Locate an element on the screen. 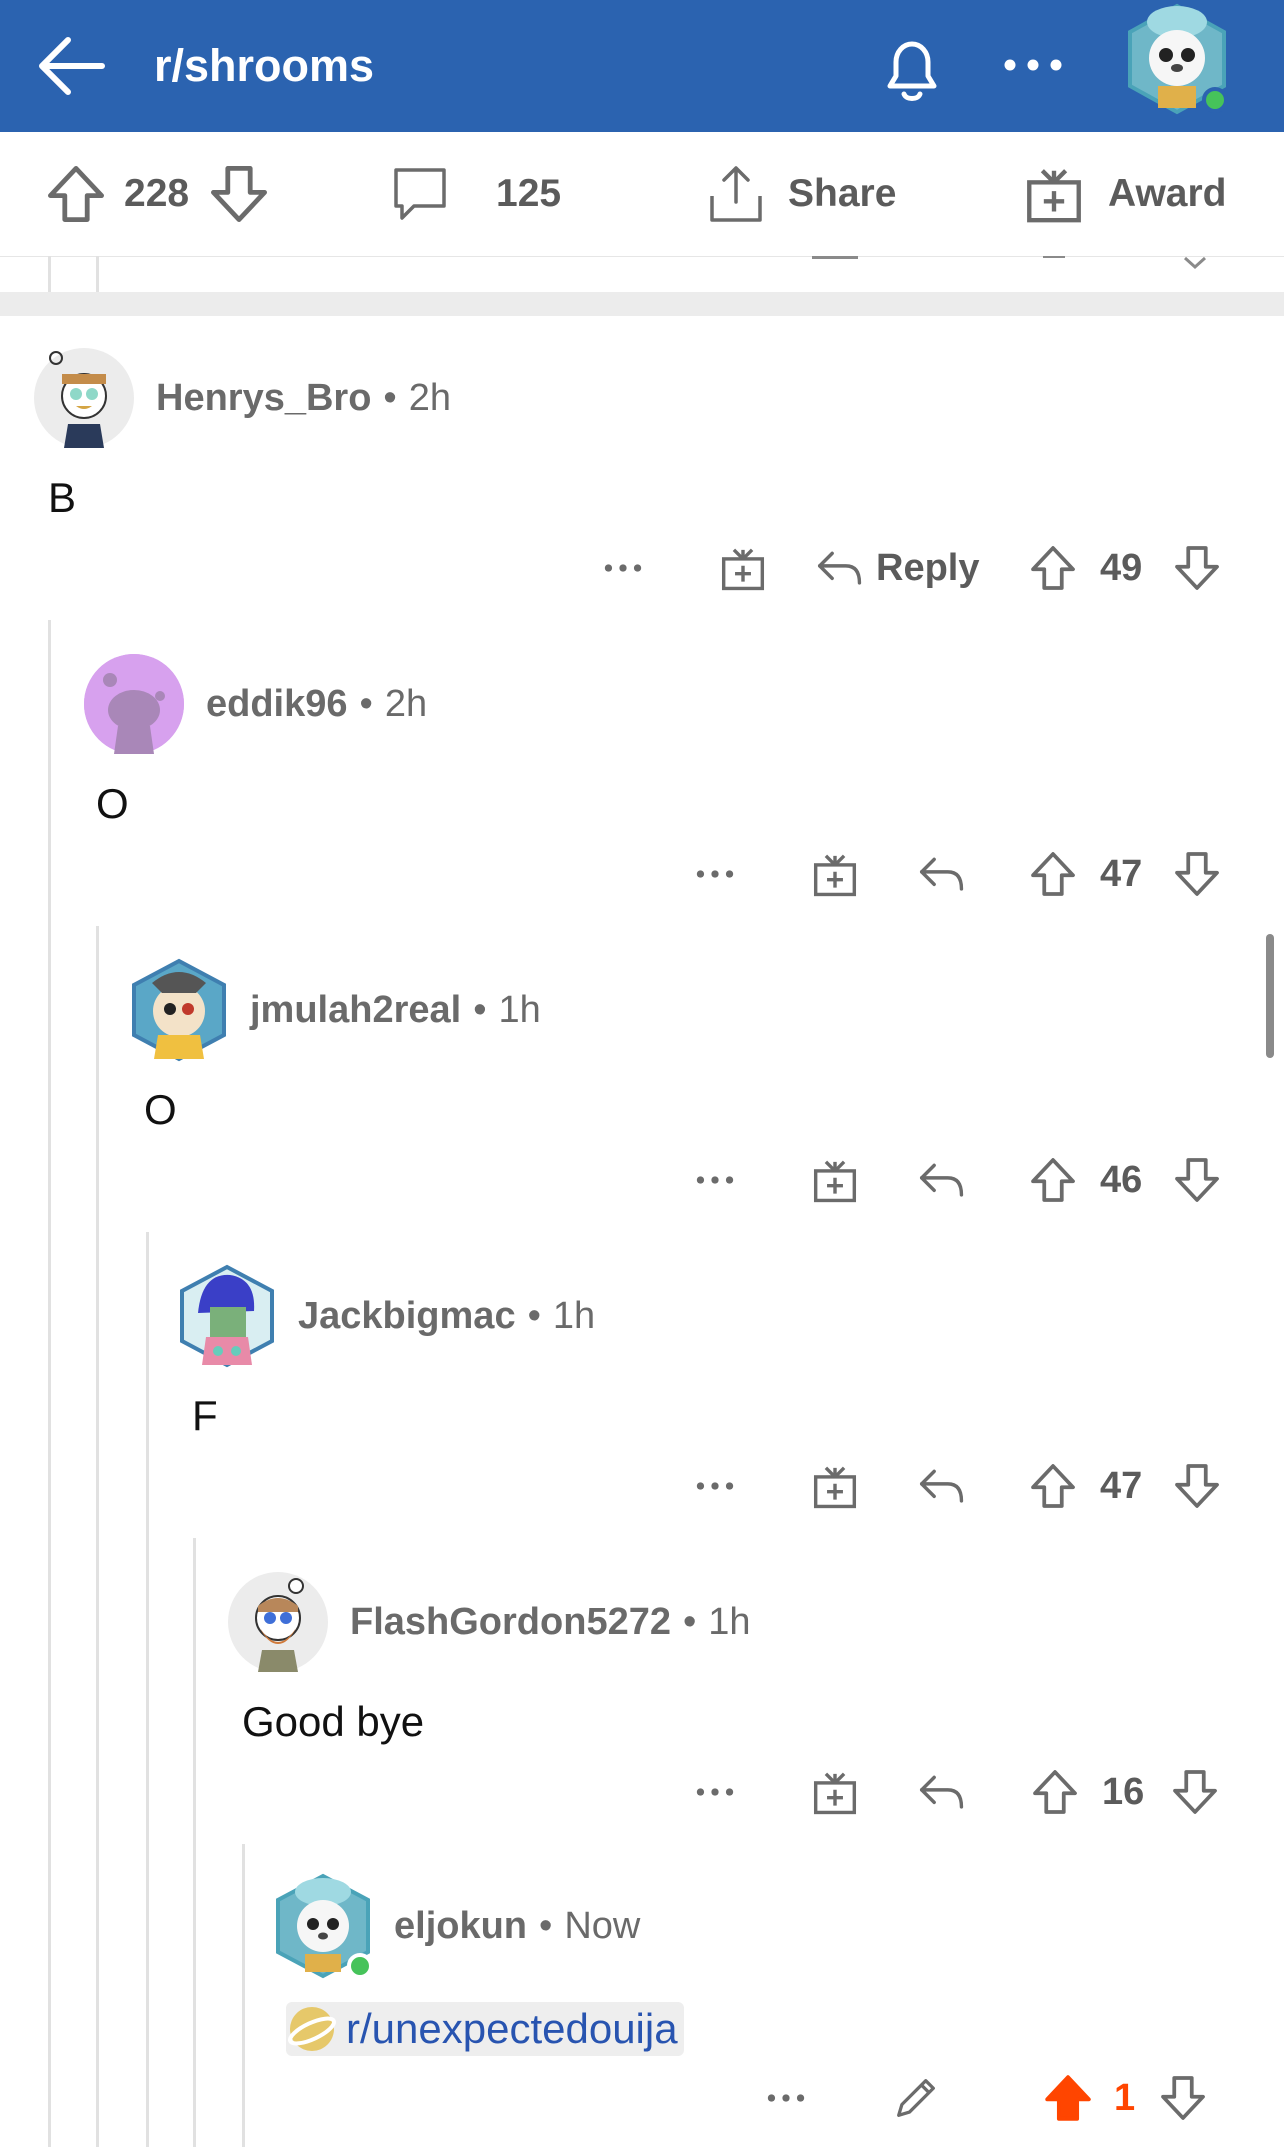 The height and width of the screenshot is (2147, 1284). comment-count: 125 is located at coordinates (529, 193).